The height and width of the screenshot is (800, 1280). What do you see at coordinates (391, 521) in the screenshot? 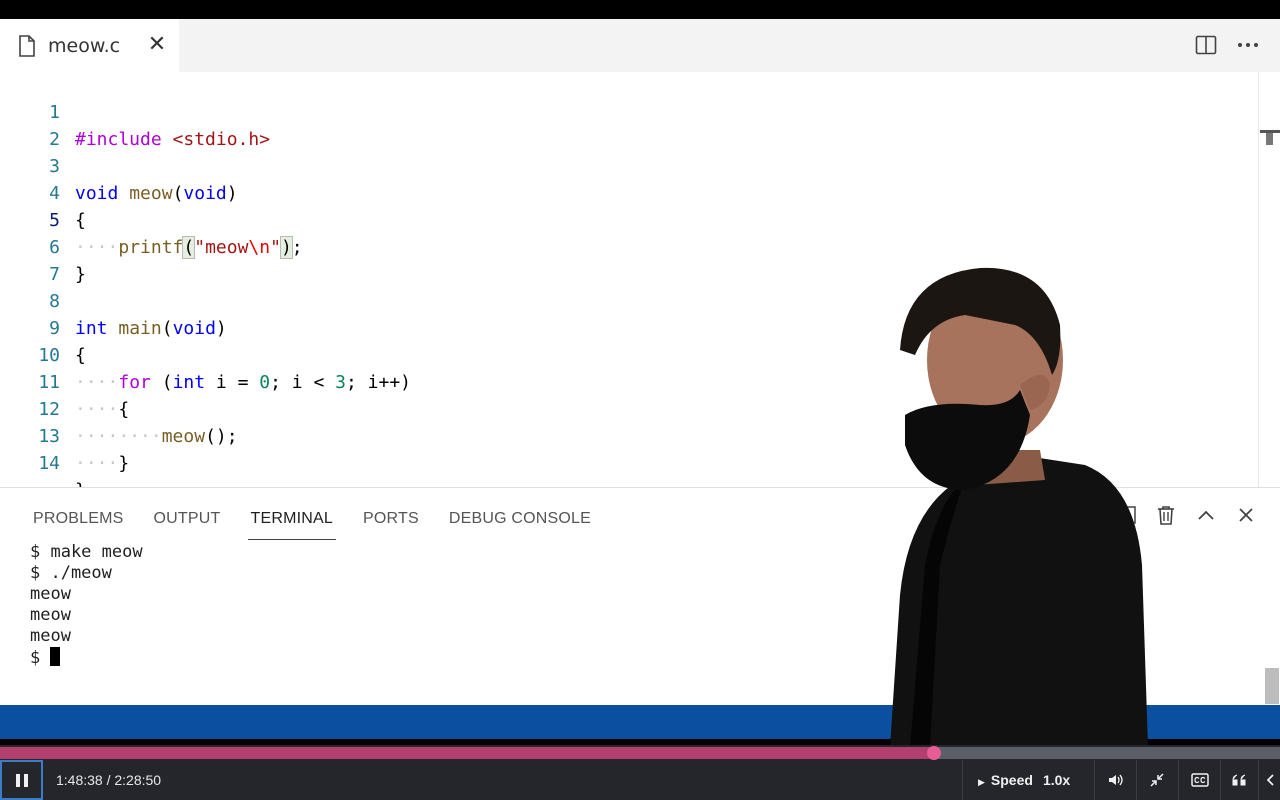
I see `tab-ports: PORTS` at bounding box center [391, 521].